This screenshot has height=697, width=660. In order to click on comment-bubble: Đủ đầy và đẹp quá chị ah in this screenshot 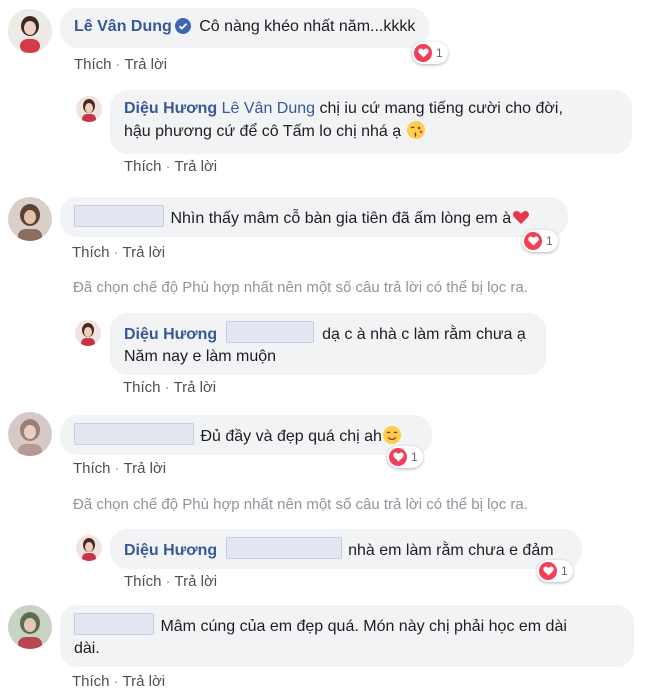, I will do `click(246, 435)`.